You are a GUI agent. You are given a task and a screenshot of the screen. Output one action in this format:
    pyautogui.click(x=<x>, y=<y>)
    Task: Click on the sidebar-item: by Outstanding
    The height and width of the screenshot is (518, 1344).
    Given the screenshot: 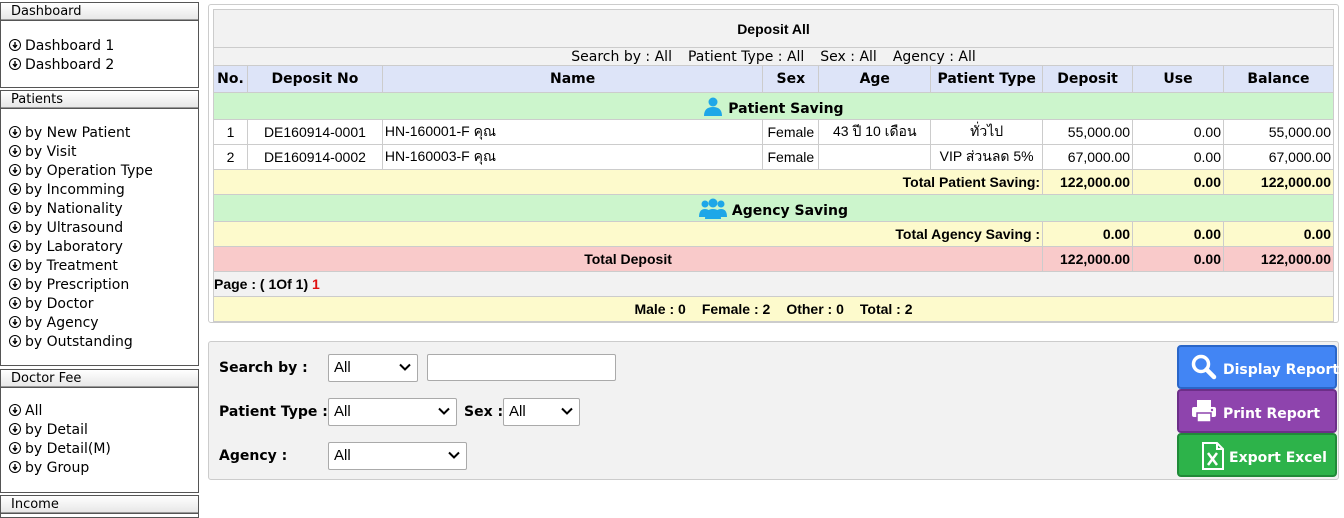 What is the action you would take?
    pyautogui.click(x=99, y=342)
    